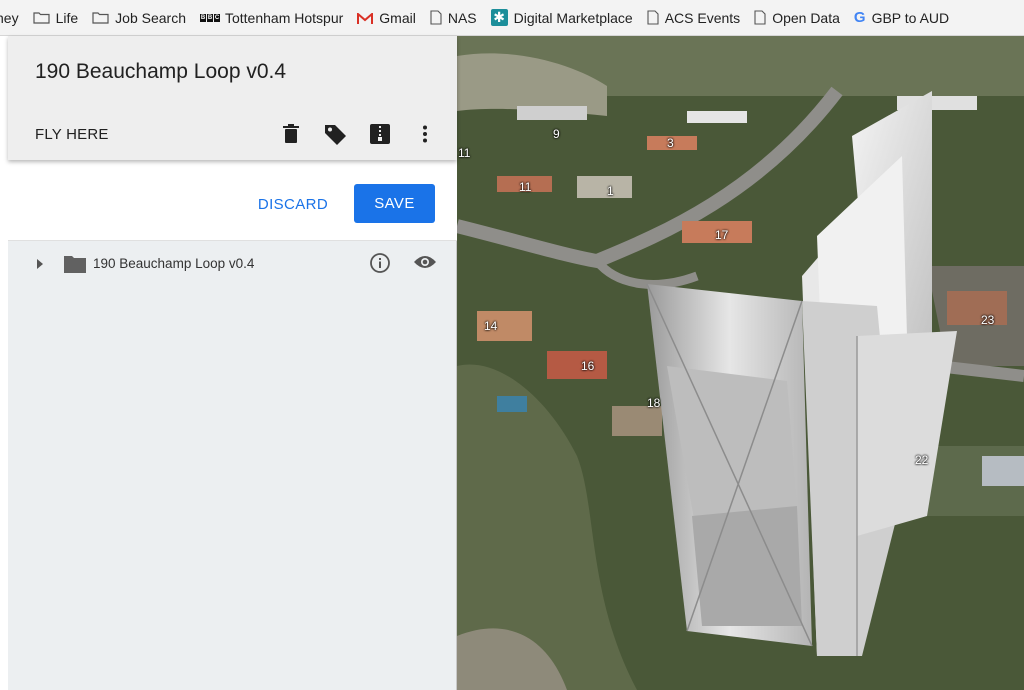 Image resolution: width=1024 pixels, height=690 pixels. Describe the element at coordinates (150, 17) in the screenshot. I see `bookmark-label: Job Search` at that location.